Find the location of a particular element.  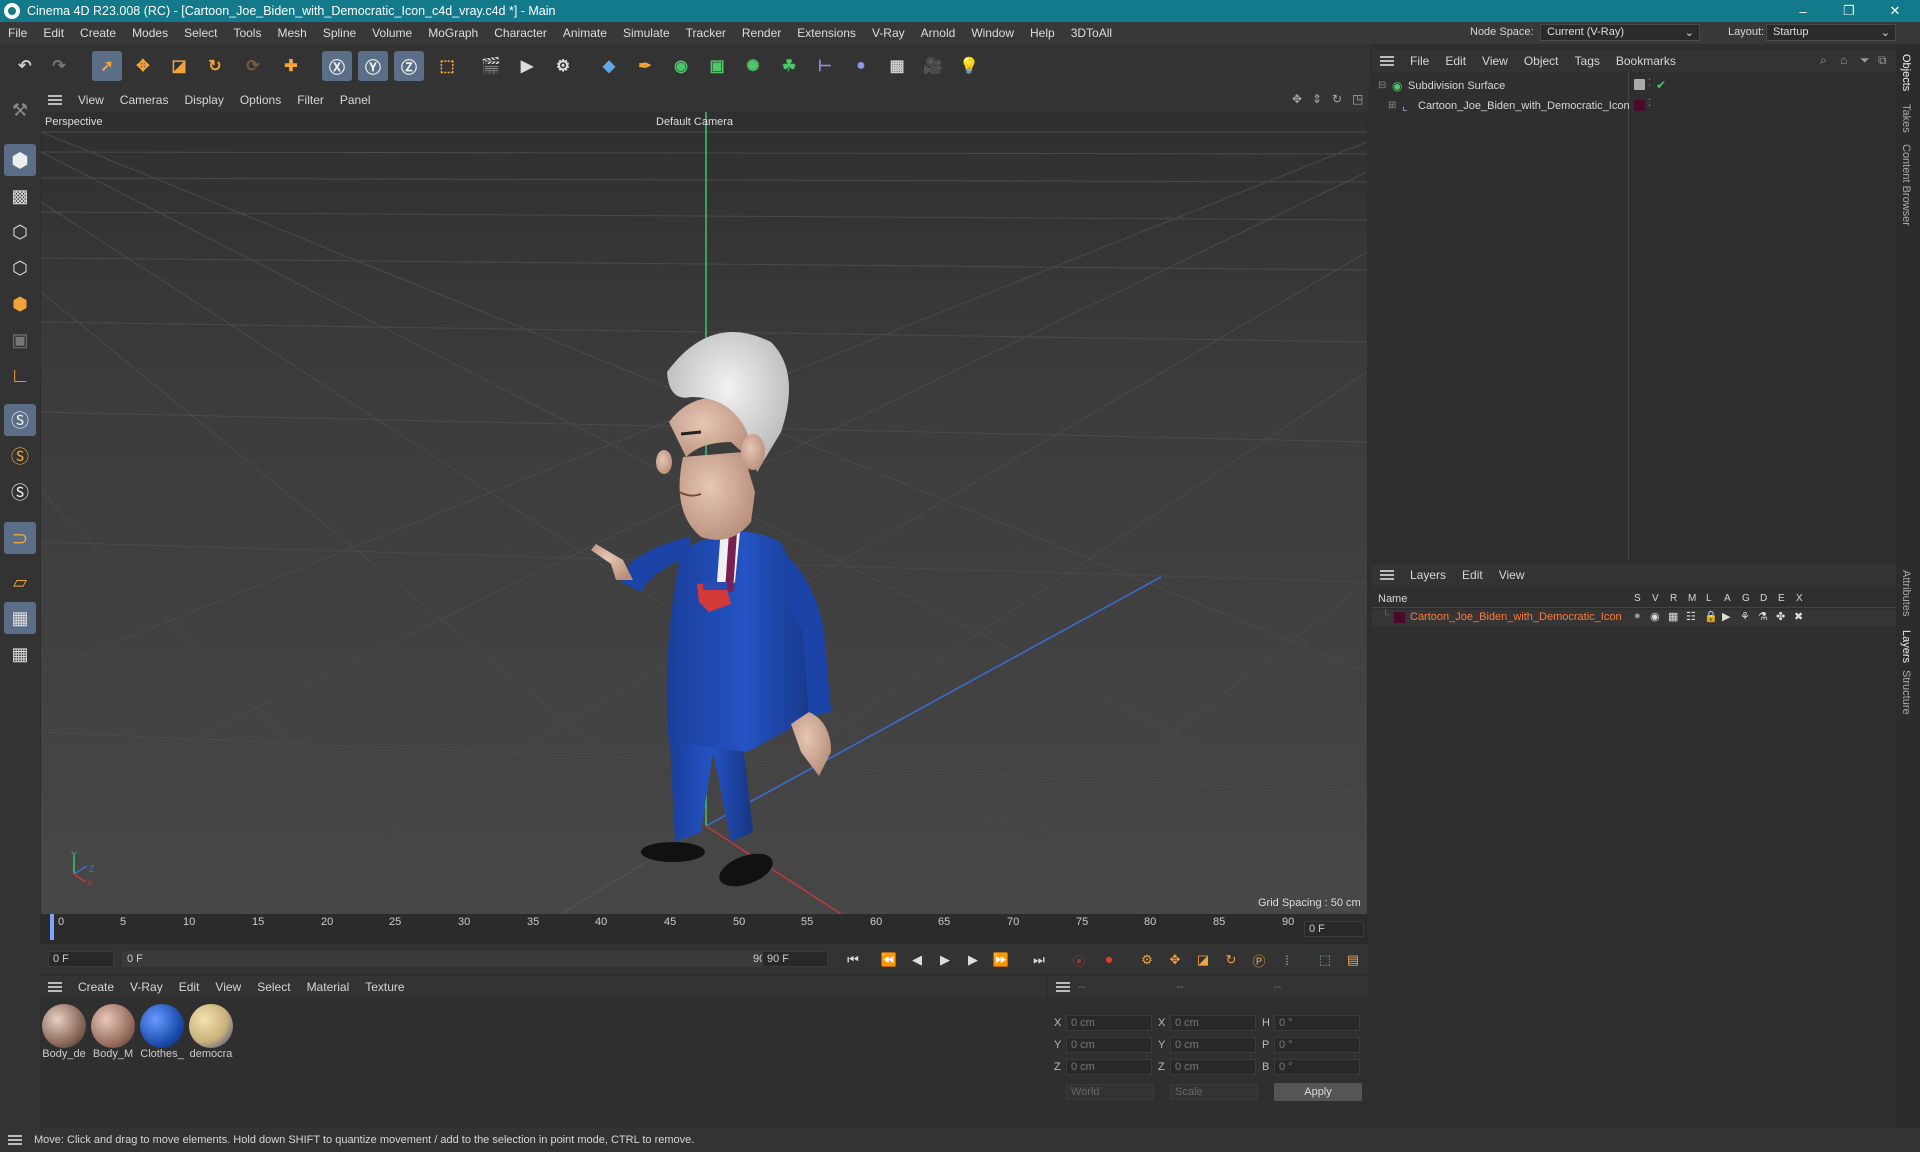

menu-edit: Edit is located at coordinates (53, 33).